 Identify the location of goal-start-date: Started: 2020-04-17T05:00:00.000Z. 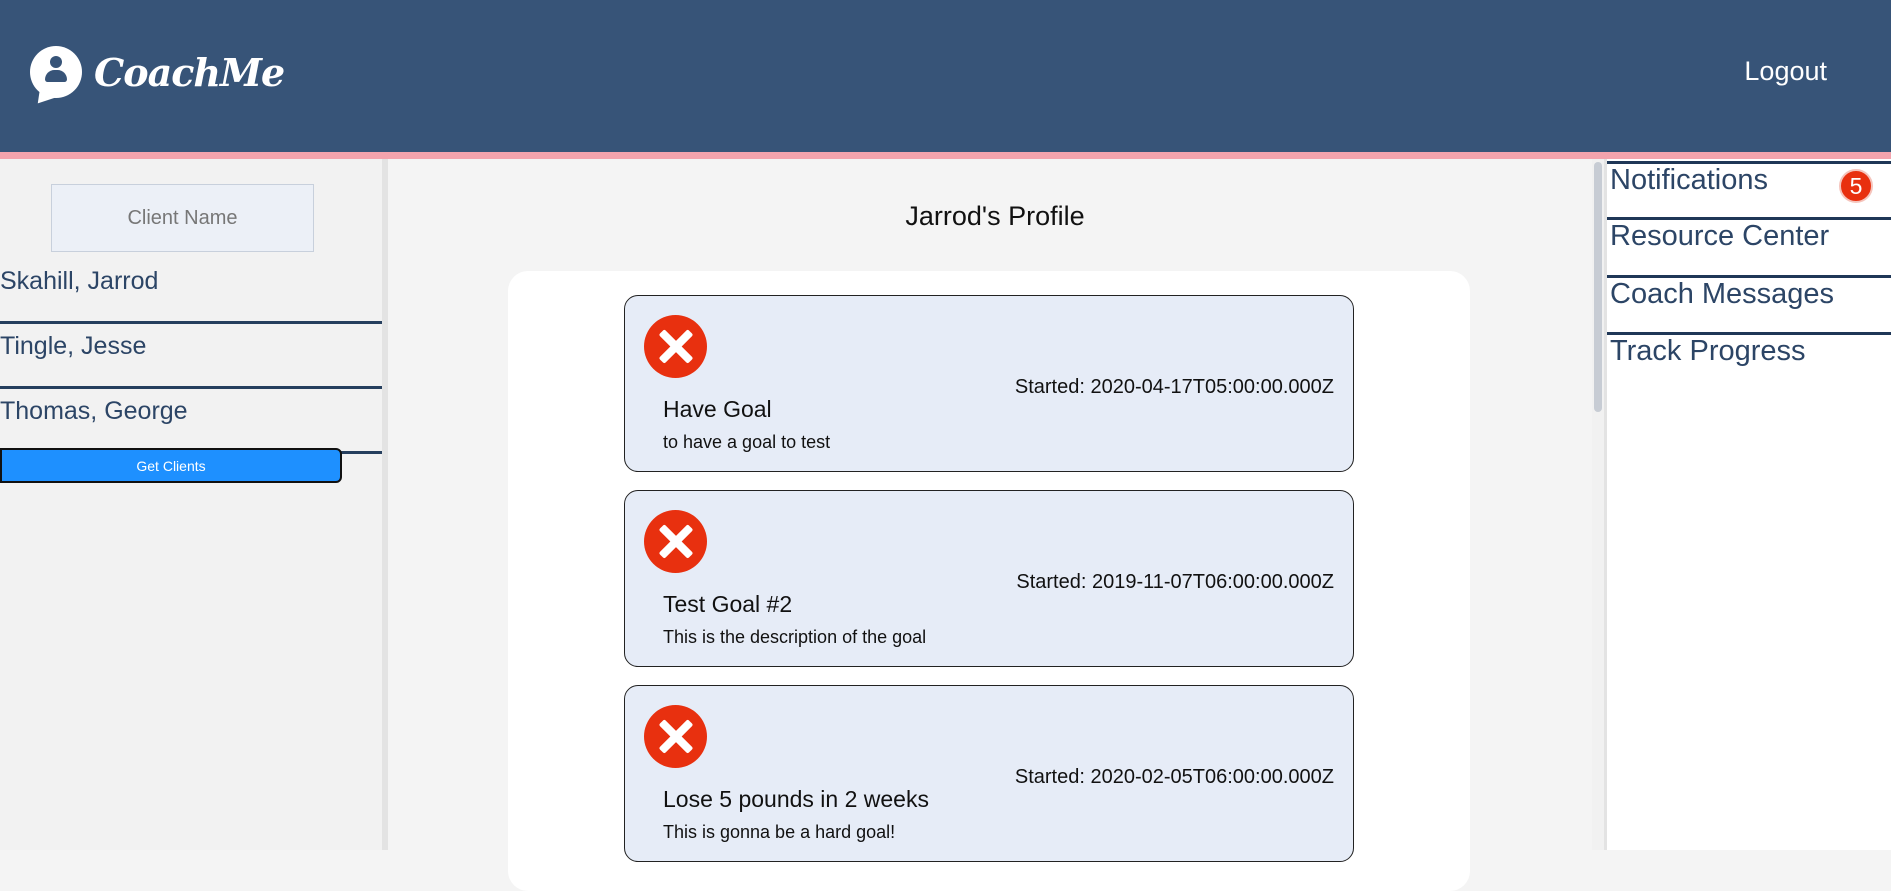
(1174, 387).